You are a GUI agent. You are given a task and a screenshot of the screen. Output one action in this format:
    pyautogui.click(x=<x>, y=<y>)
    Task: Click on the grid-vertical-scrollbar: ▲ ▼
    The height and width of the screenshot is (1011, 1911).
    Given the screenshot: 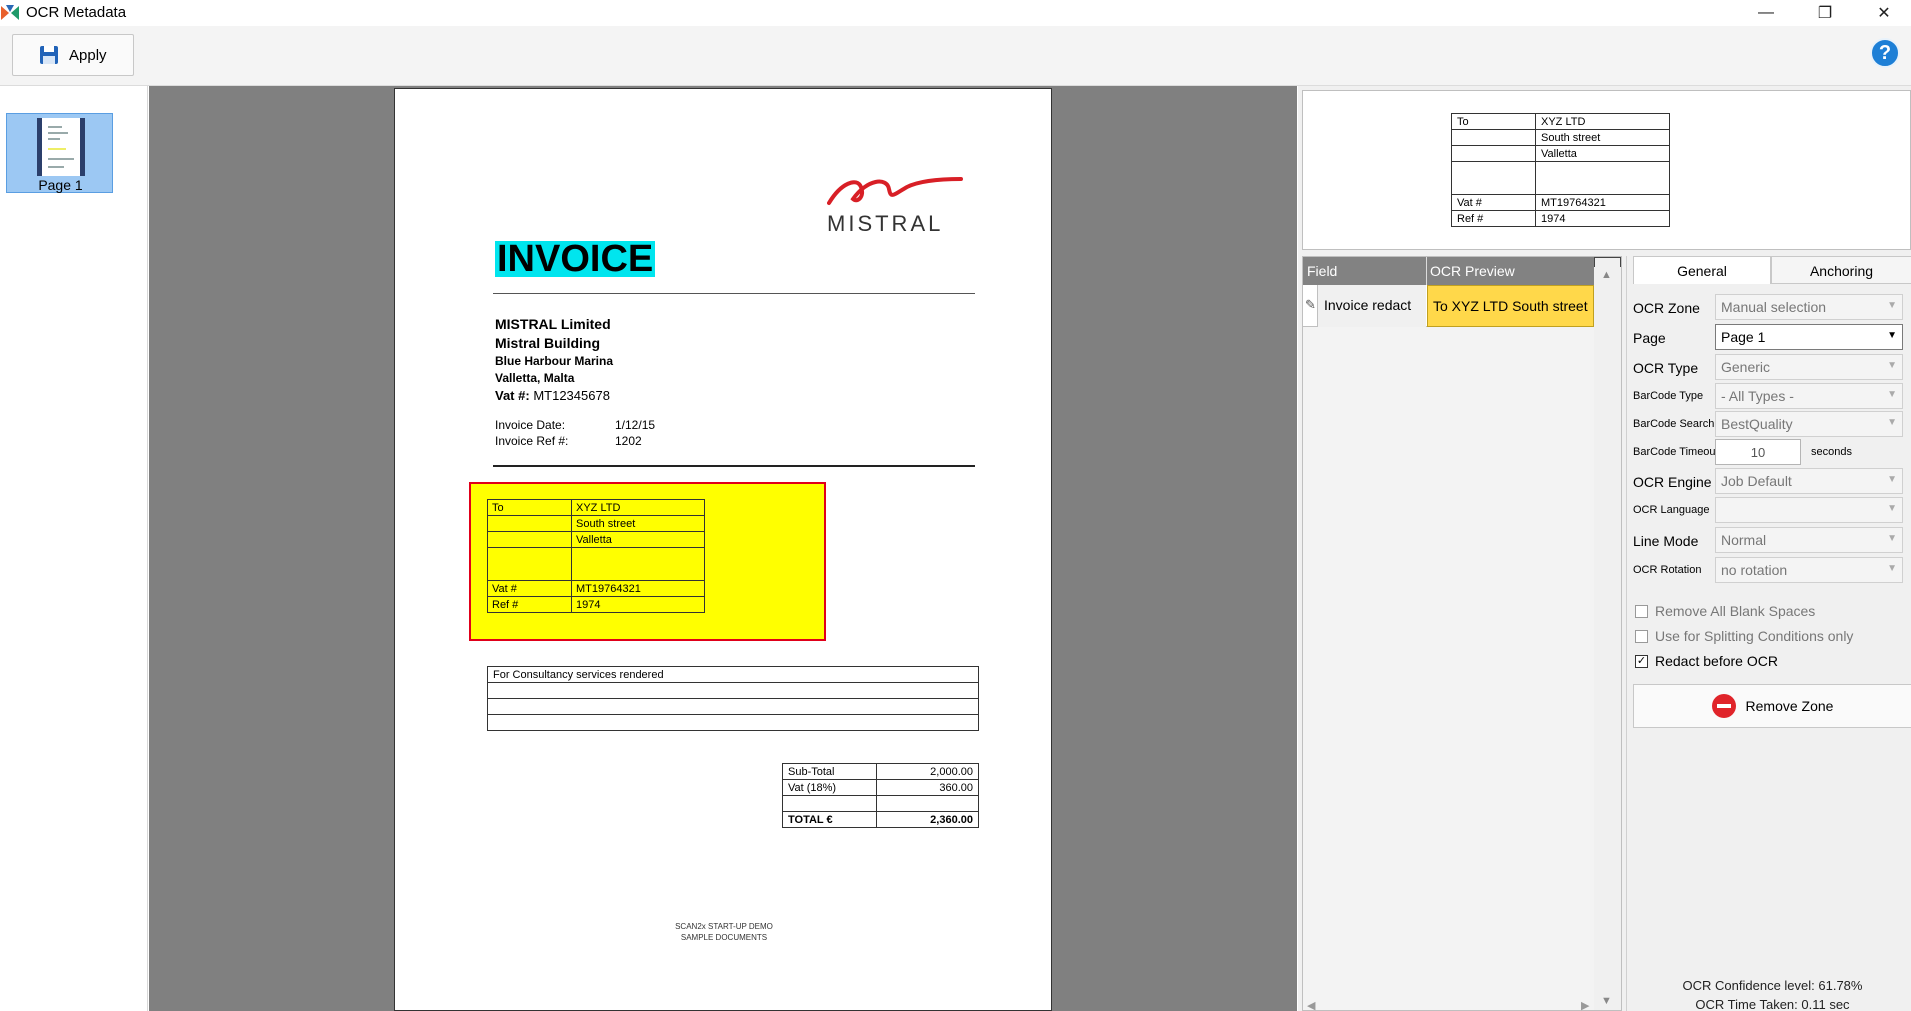 What is the action you would take?
    pyautogui.click(x=1607, y=633)
    